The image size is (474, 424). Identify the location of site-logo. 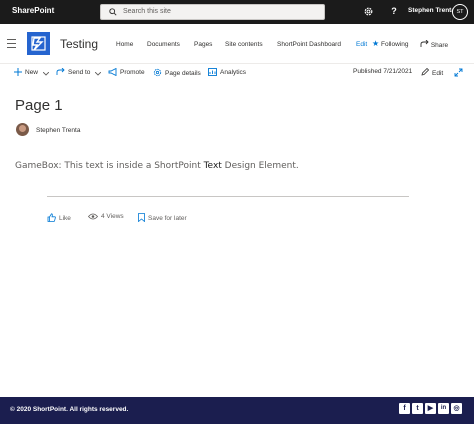
(38, 43).